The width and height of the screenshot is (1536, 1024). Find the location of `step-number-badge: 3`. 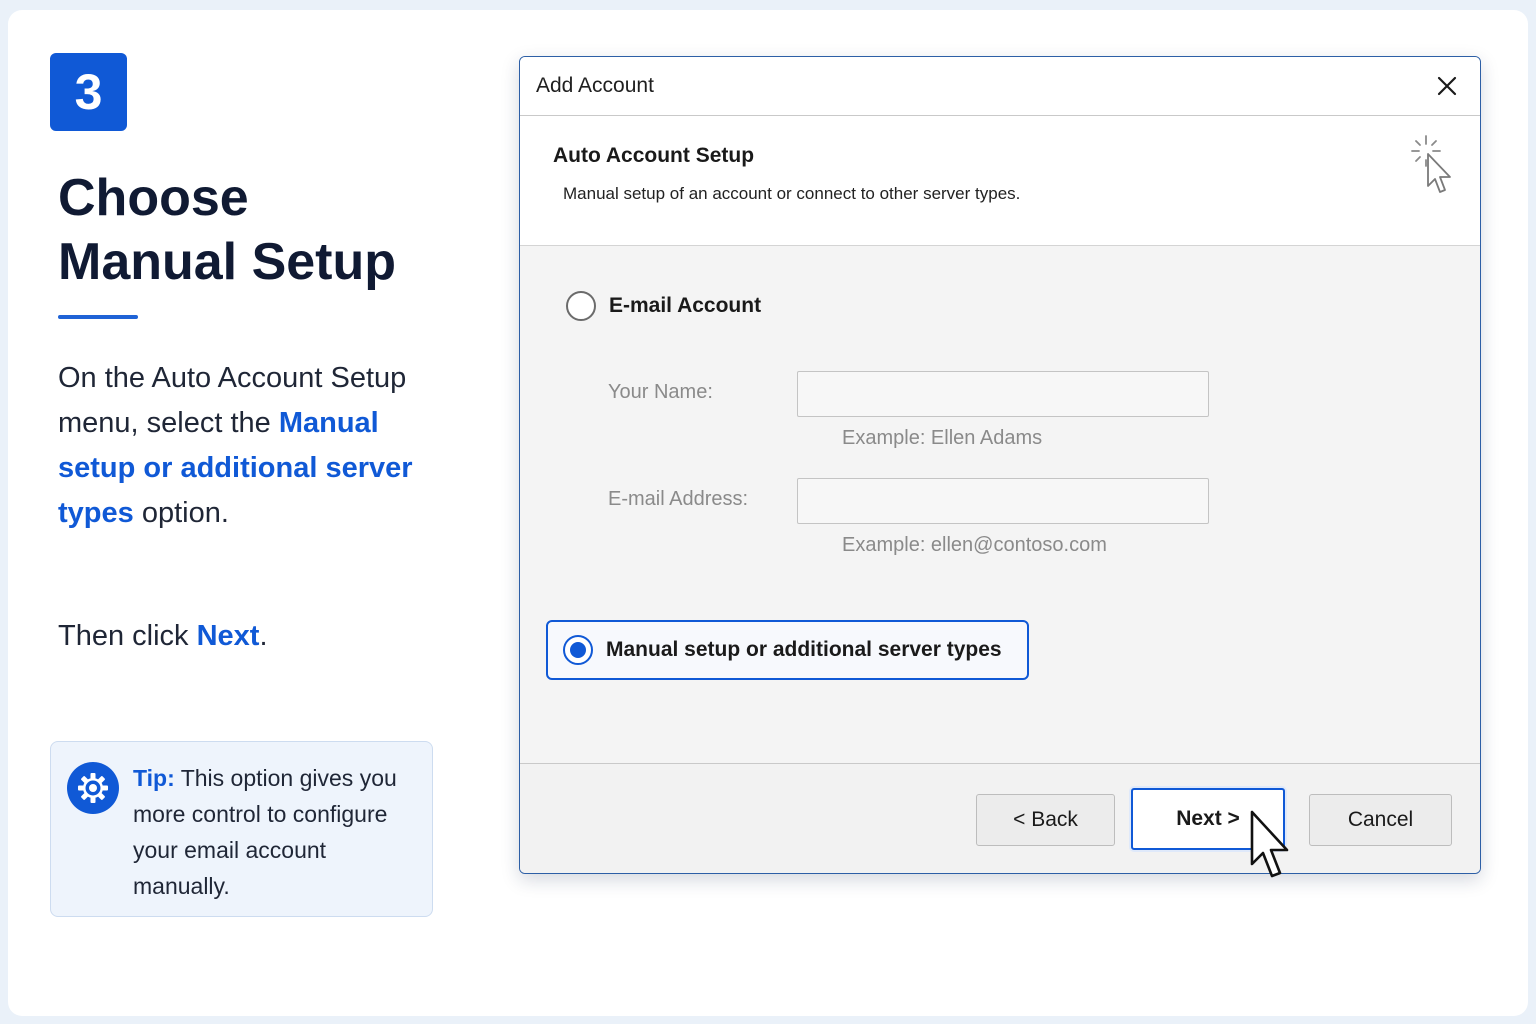

step-number-badge: 3 is located at coordinates (88, 92).